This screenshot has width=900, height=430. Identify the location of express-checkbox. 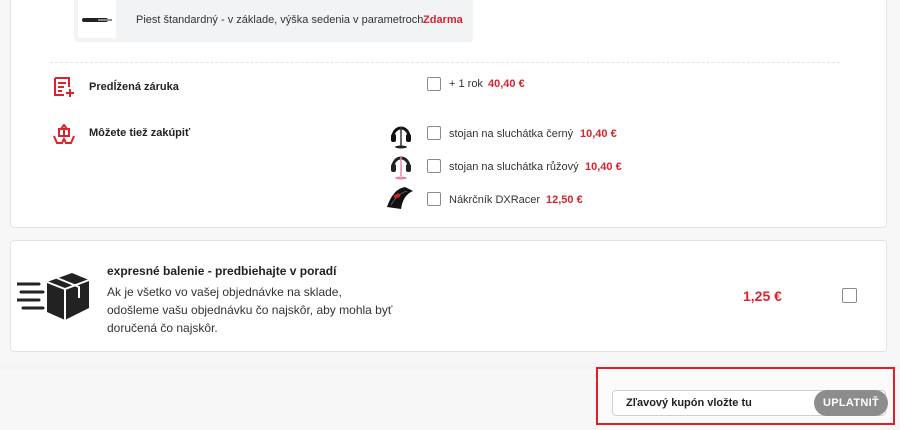
(849, 295).